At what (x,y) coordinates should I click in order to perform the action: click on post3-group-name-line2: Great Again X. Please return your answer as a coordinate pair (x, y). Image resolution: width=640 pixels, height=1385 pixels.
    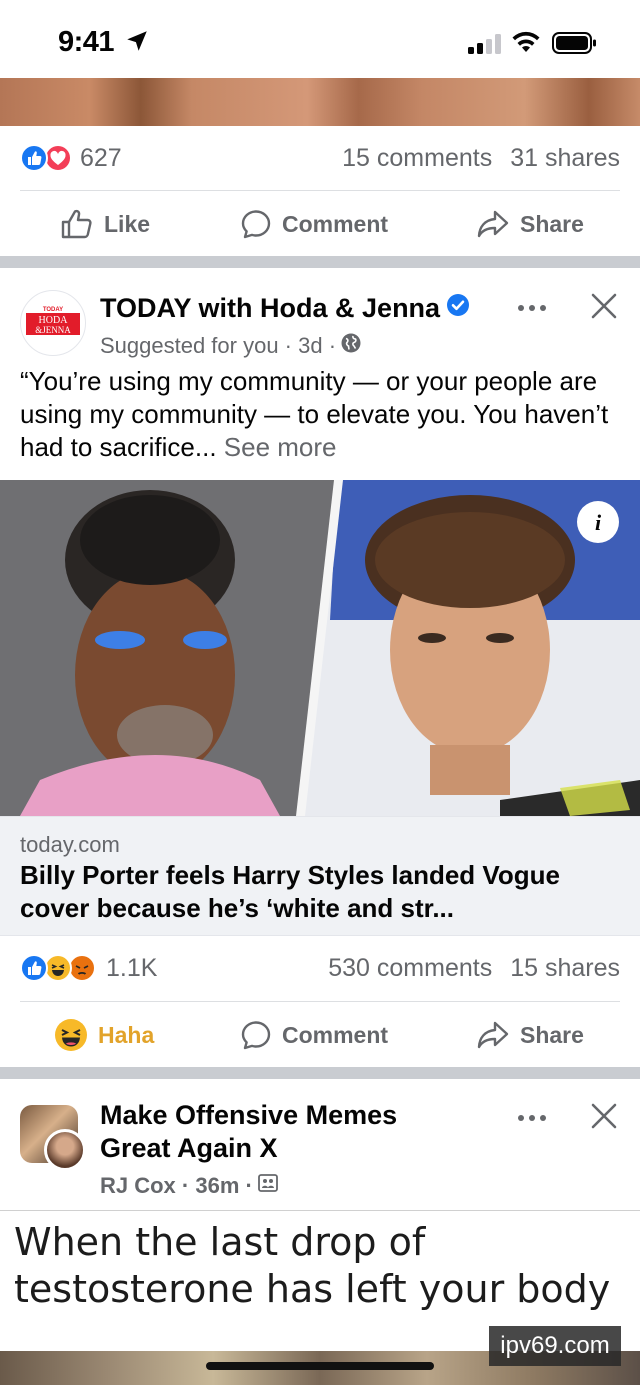
    Looking at the image, I should click on (248, 1148).